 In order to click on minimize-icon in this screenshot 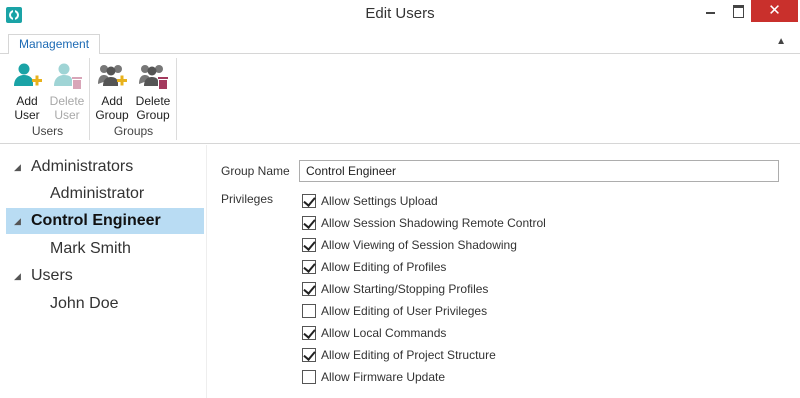, I will do `click(710, 11)`.